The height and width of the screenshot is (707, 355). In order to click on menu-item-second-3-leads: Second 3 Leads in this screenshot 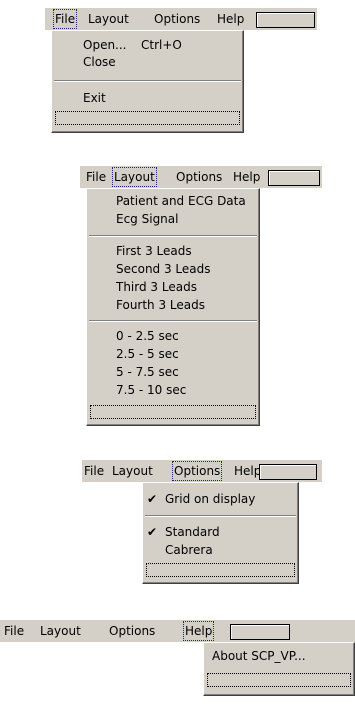, I will do `click(173, 269)`.